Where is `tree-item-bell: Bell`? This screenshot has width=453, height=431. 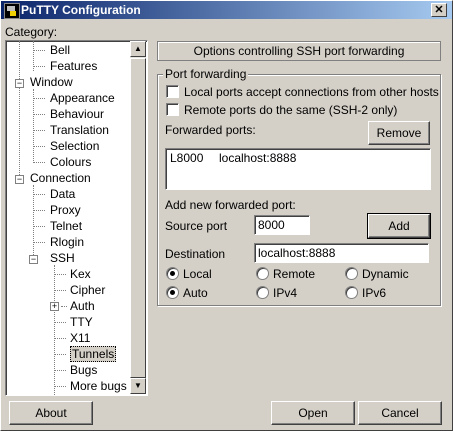 tree-item-bell: Bell is located at coordinates (60, 50).